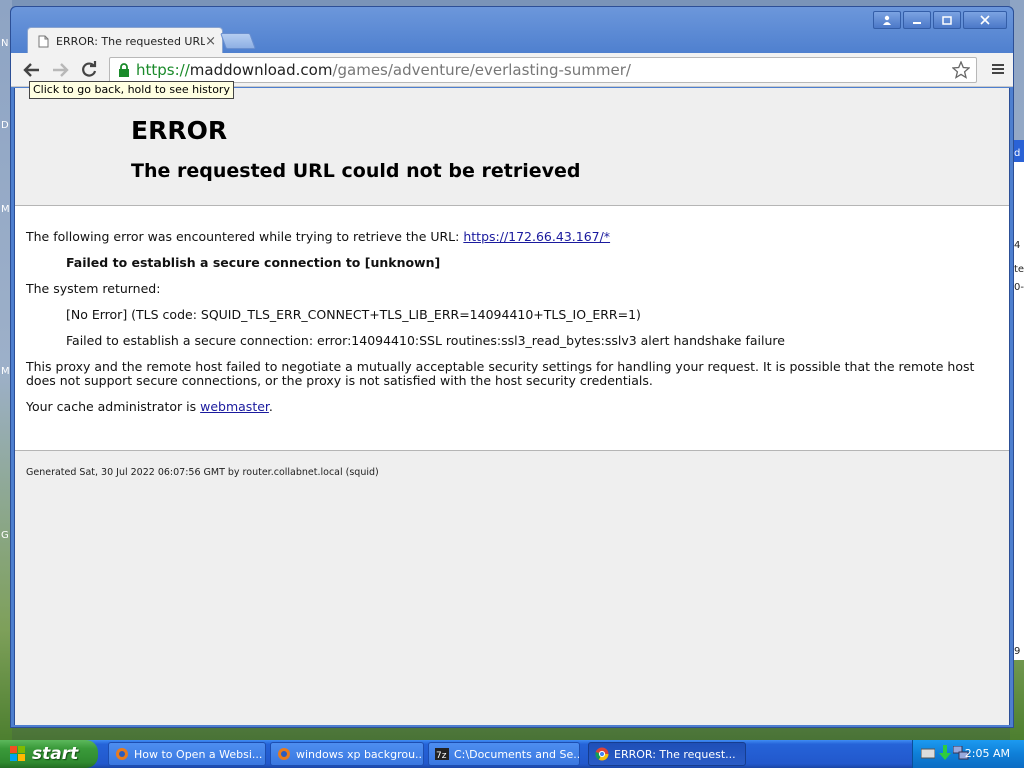  What do you see at coordinates (270, 406) in the screenshot?
I see `admin-end: .` at bounding box center [270, 406].